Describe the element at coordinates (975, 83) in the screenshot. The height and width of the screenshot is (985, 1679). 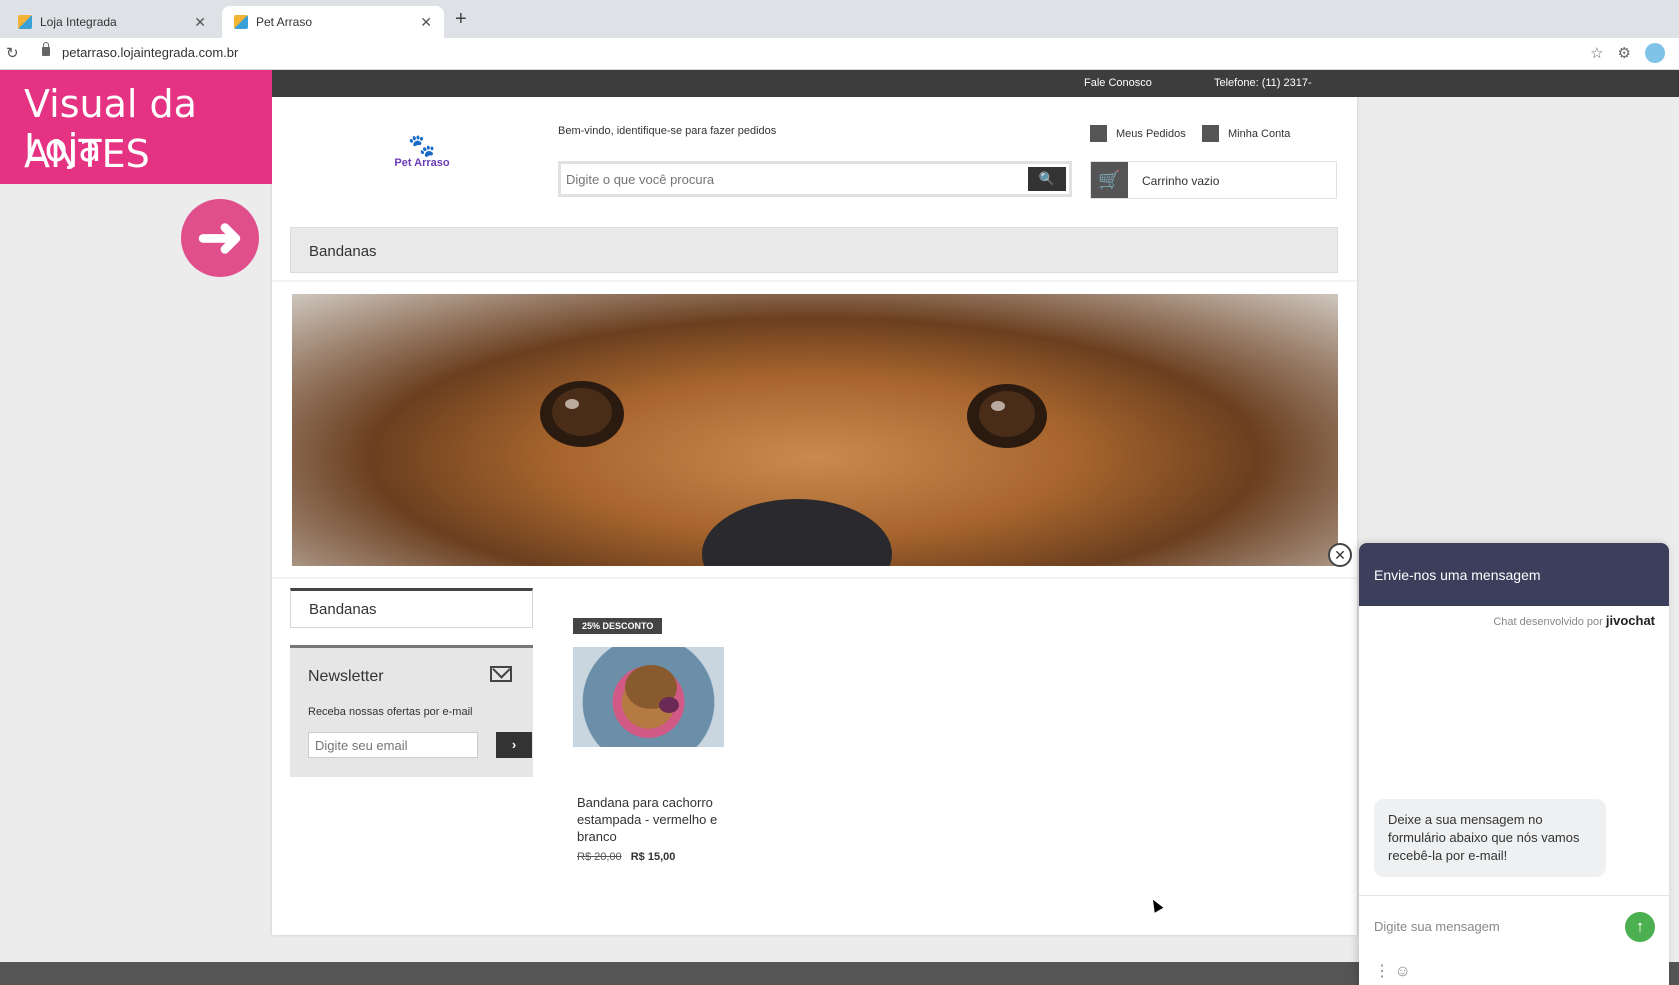
I see `site-top-strip: Fale Conosco Telefone: (11) 2317-` at that location.